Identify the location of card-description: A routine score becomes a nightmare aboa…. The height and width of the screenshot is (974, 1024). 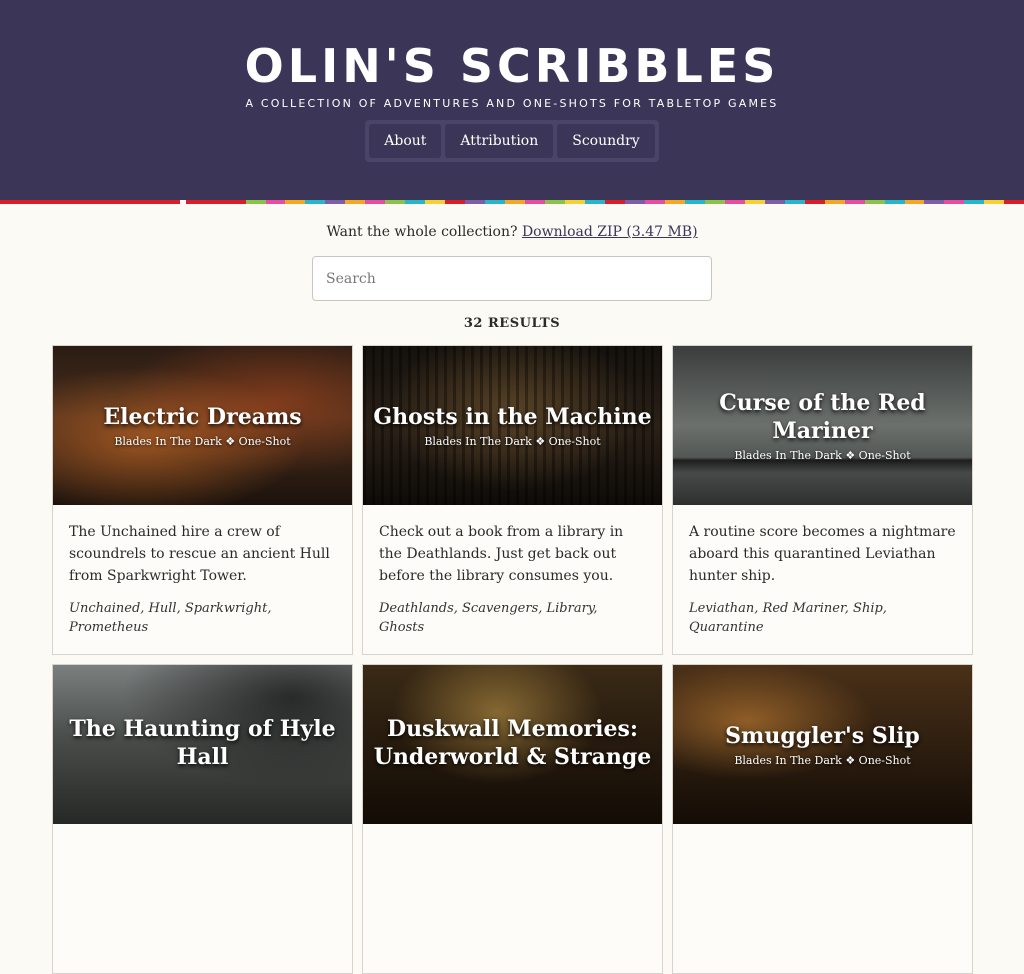
(822, 554).